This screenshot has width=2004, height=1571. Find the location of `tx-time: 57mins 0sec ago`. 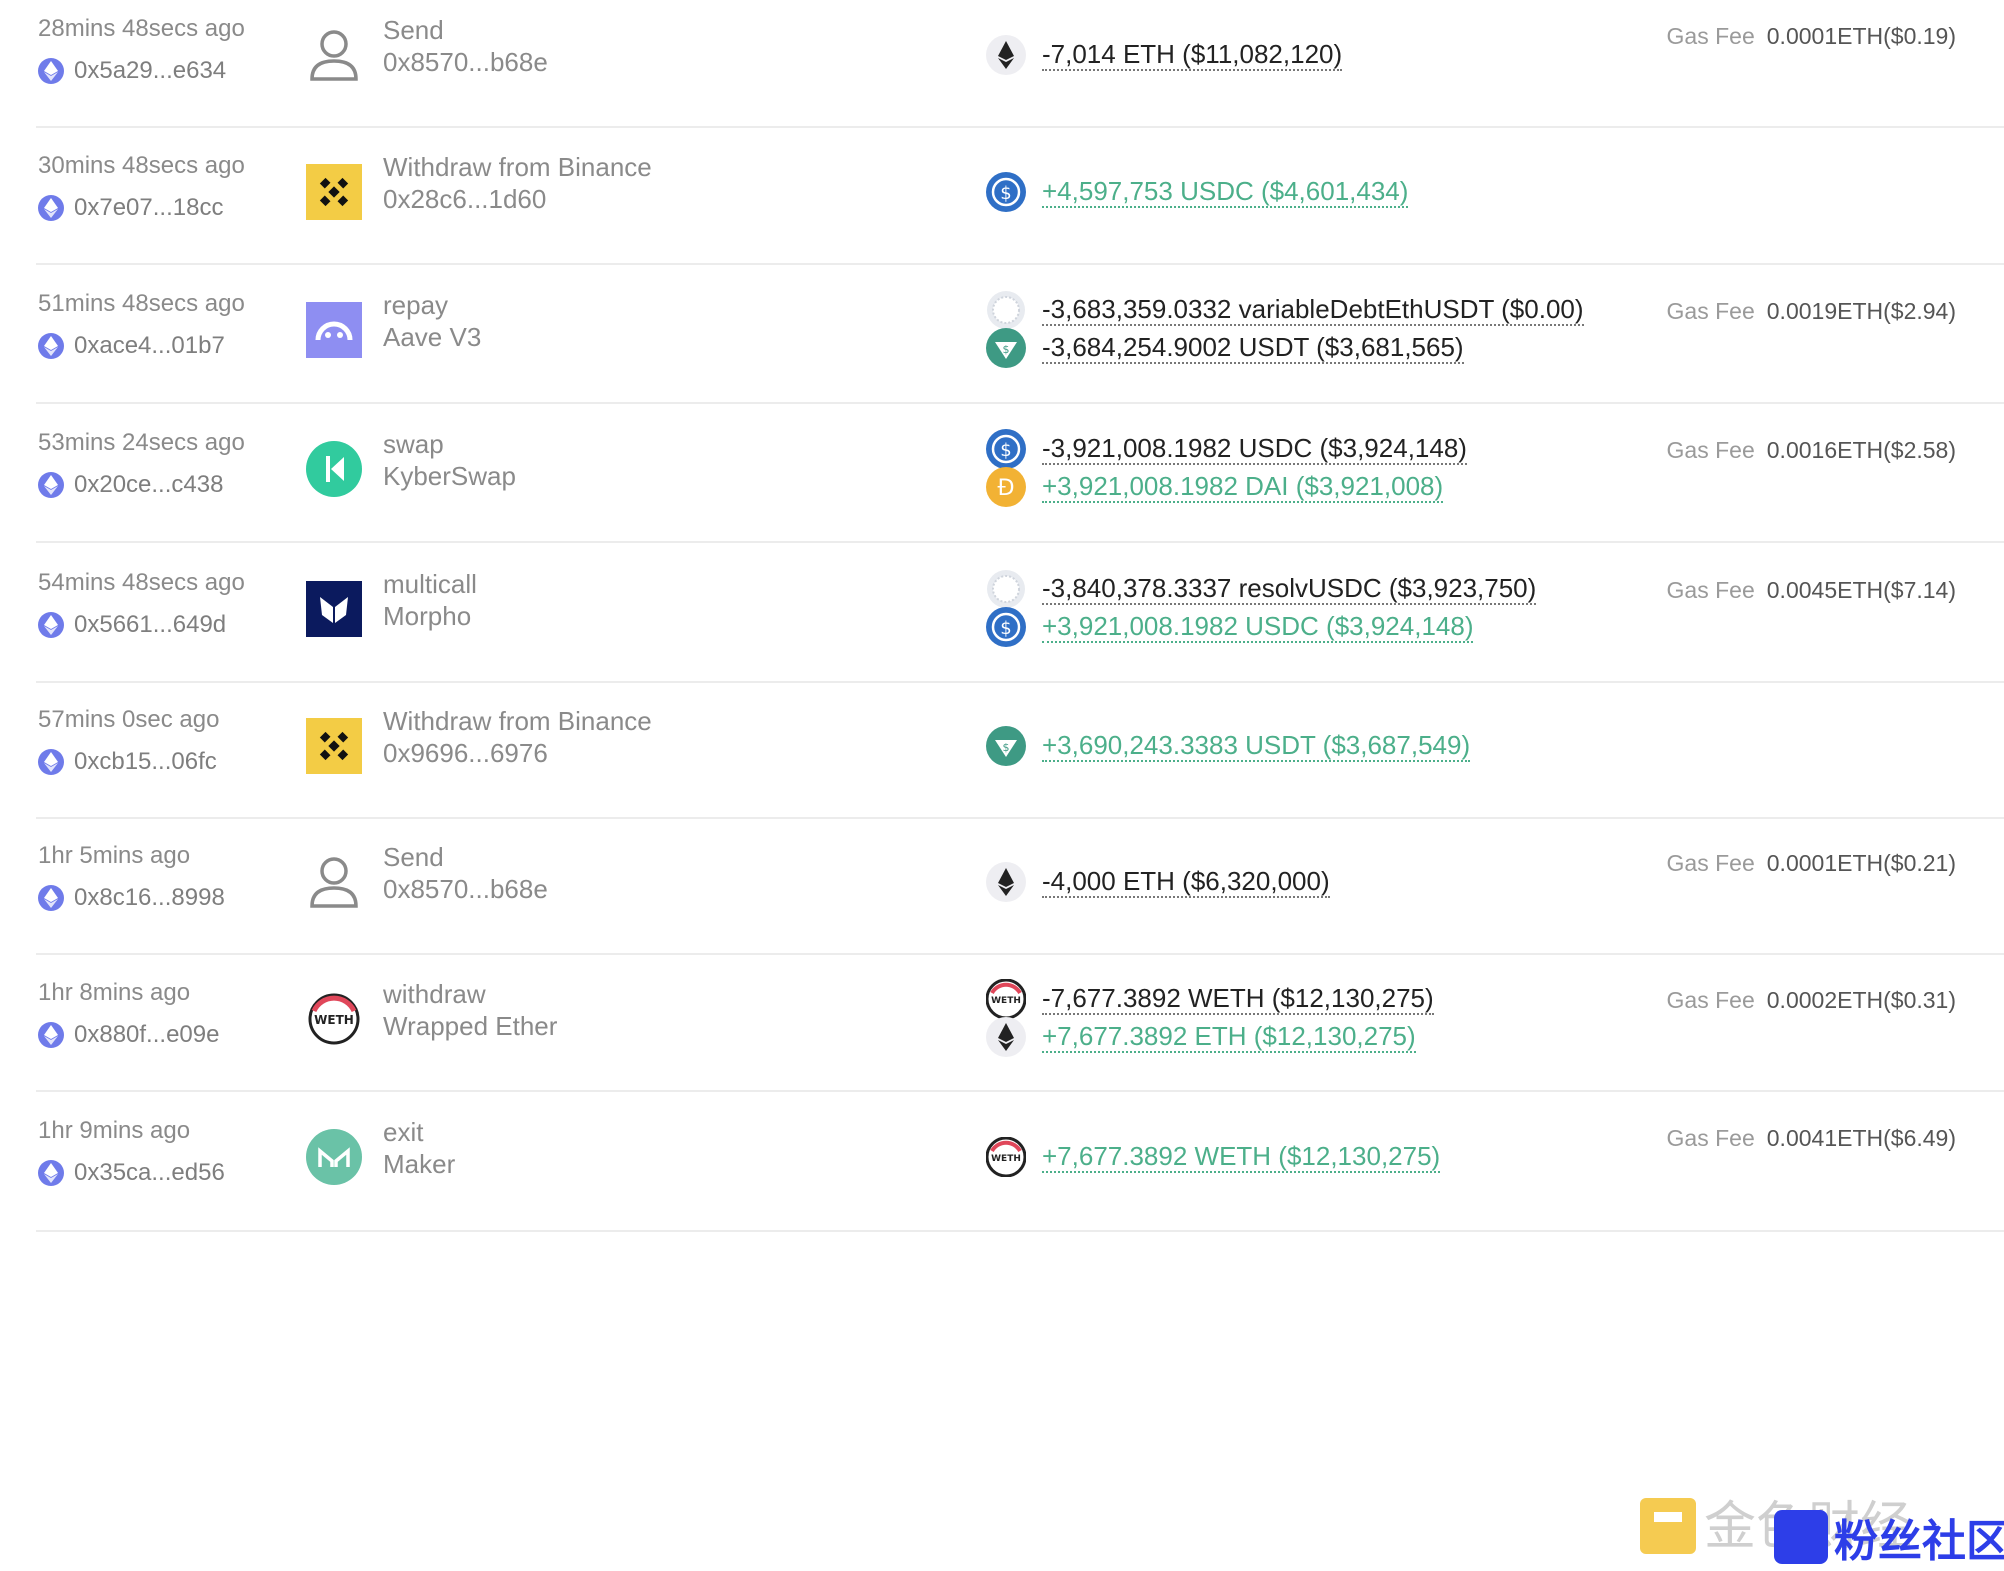

tx-time: 57mins 0sec ago is located at coordinates (129, 719).